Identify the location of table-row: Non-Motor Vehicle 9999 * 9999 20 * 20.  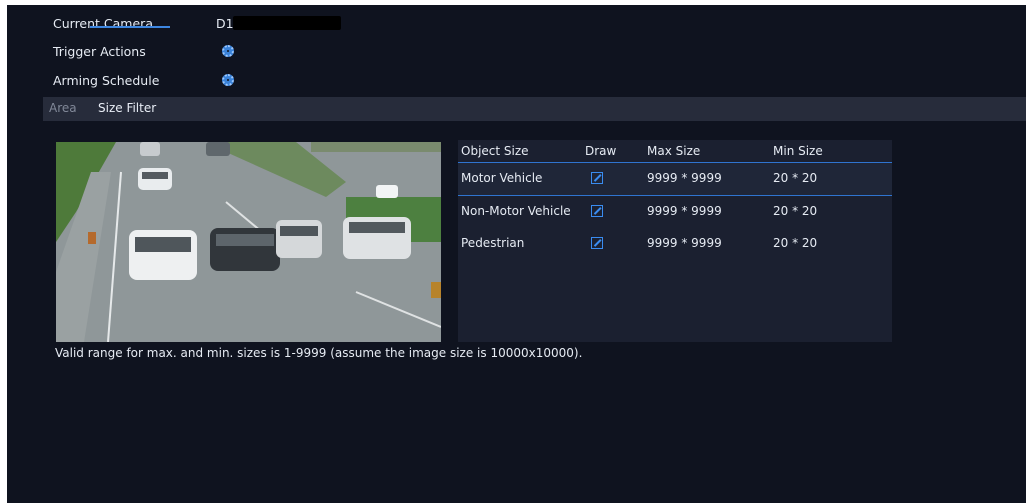
(675, 212).